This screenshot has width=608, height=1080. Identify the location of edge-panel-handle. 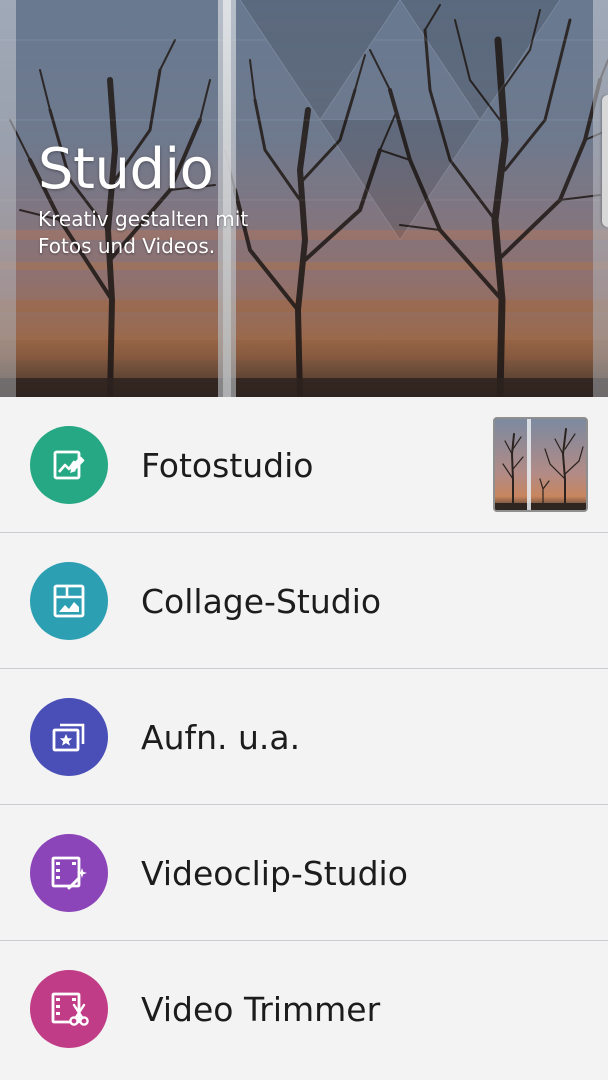
(605, 161).